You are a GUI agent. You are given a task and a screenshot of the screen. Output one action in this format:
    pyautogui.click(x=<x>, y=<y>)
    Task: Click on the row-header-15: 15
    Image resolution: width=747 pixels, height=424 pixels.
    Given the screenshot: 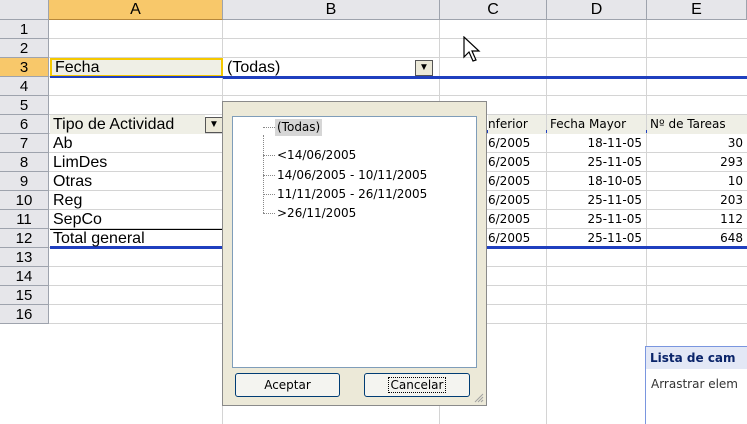 What is the action you would take?
    pyautogui.click(x=24, y=295)
    